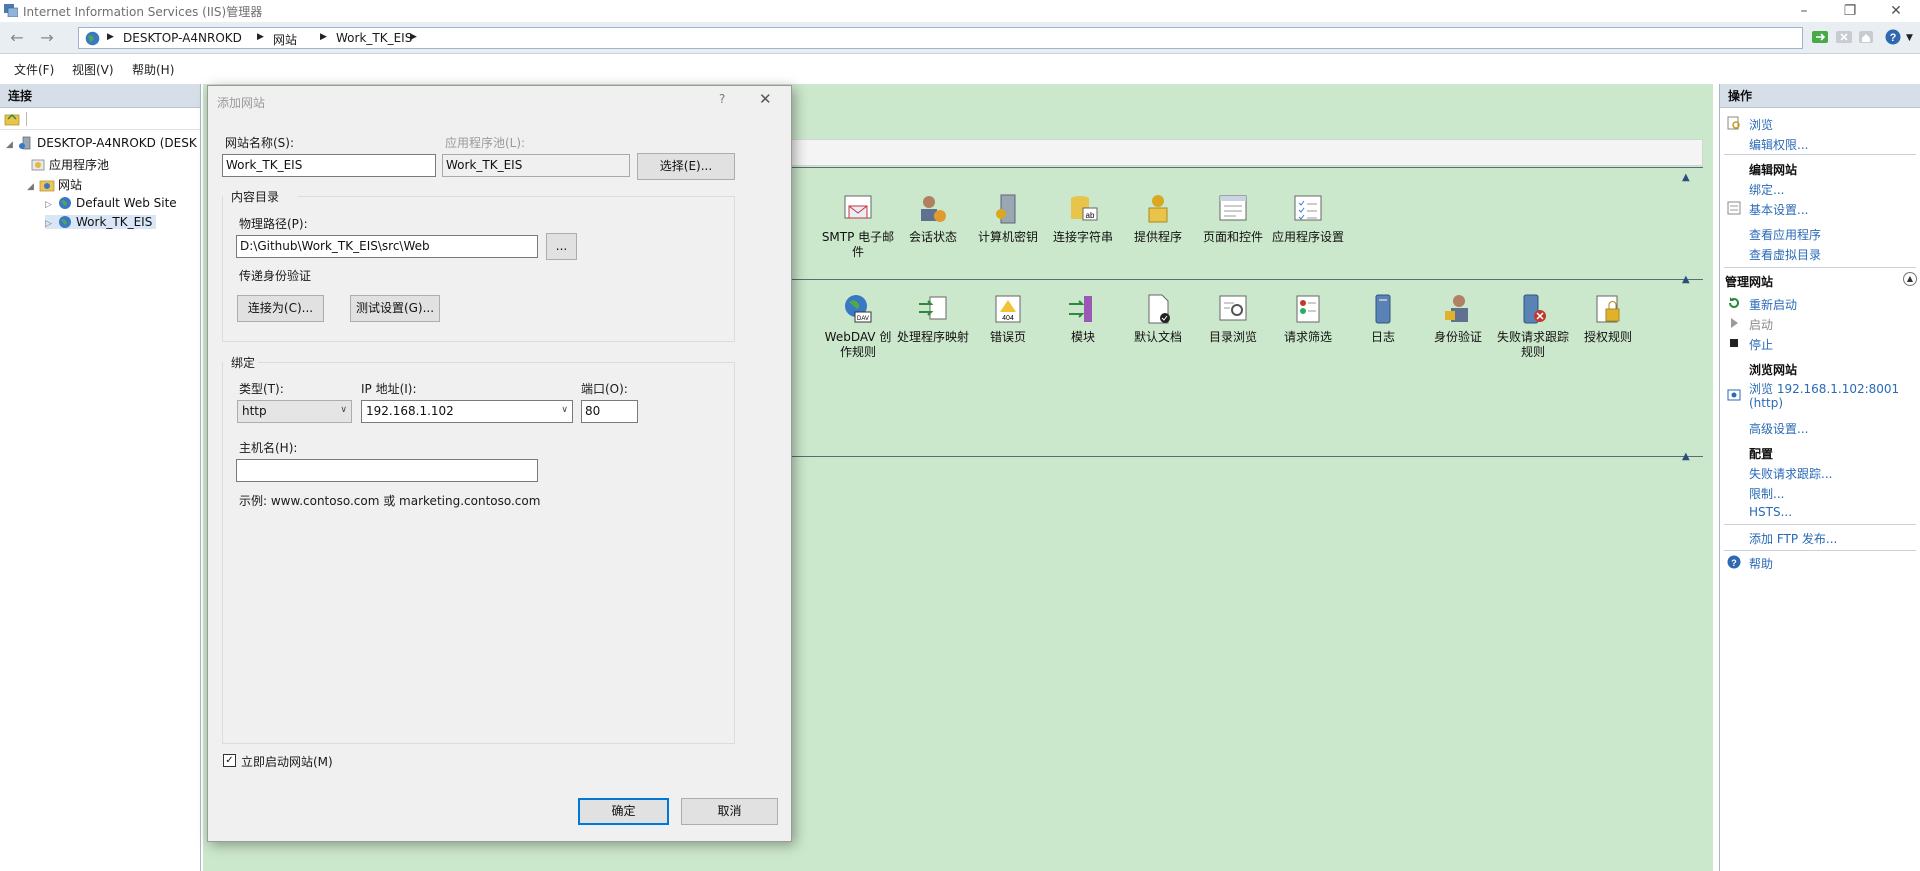 The width and height of the screenshot is (1920, 871). Describe the element at coordinates (26, 119) in the screenshot. I see `toolbar-divider` at that location.